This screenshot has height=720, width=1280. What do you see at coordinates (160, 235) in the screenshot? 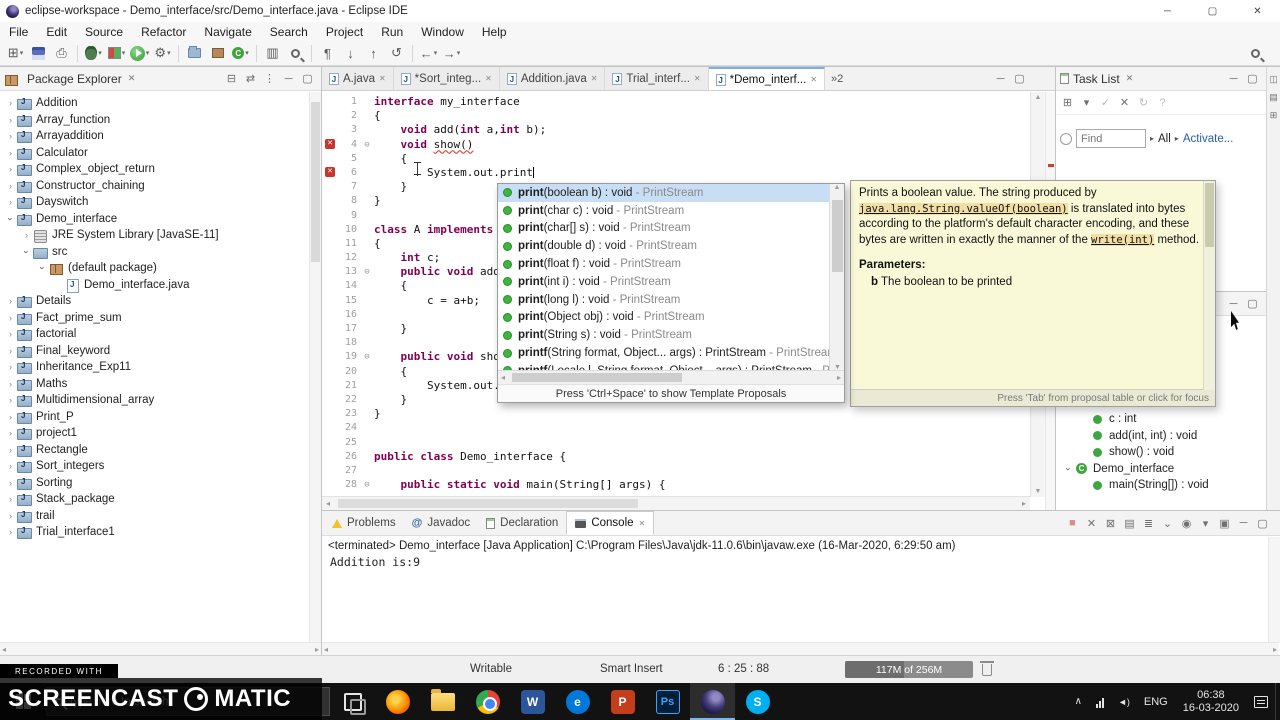
I see `tree-item-jre-system-library-javase-11: › JRE System Library [JavaSE-11]` at bounding box center [160, 235].